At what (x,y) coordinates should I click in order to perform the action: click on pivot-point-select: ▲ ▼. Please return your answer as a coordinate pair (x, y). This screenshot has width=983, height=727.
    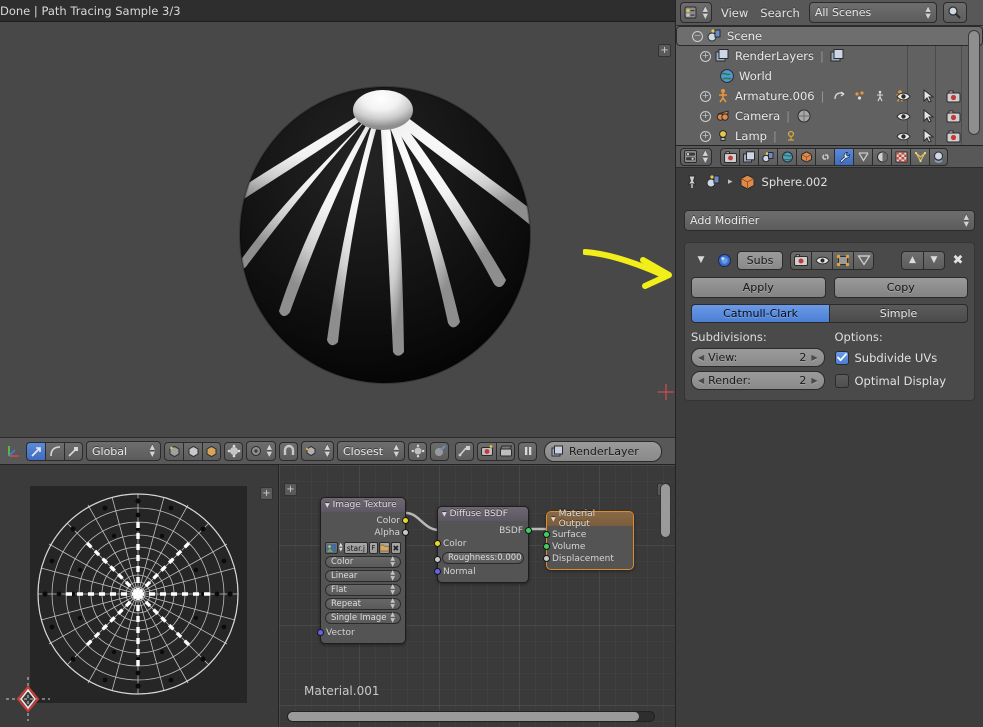
    Looking at the image, I should click on (261, 451).